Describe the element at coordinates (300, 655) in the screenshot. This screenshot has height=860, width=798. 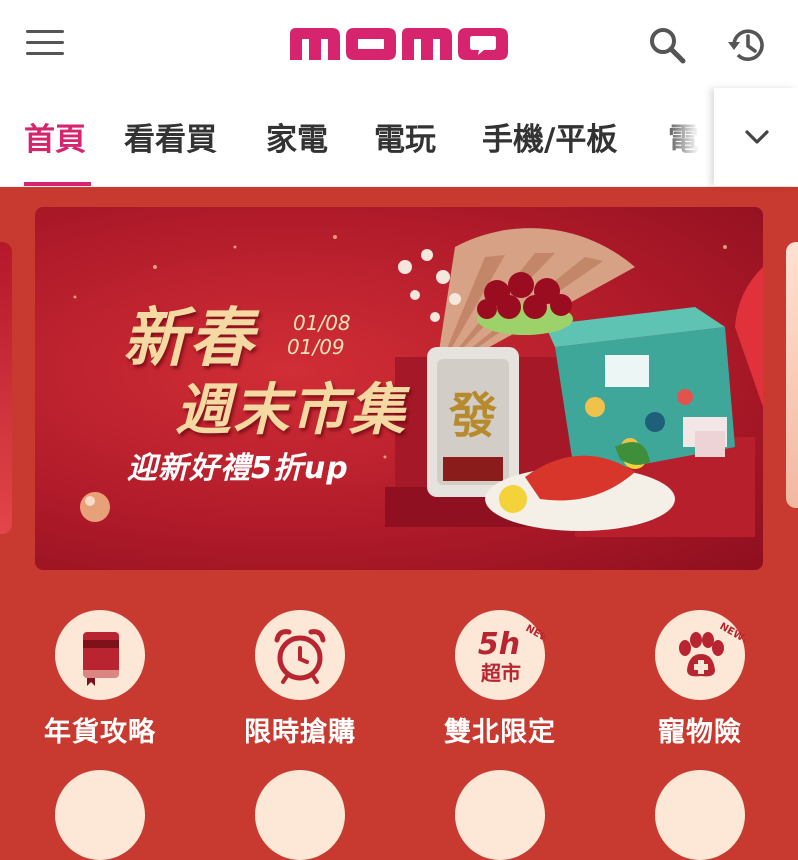
I see `alarm-clock-icon` at that location.